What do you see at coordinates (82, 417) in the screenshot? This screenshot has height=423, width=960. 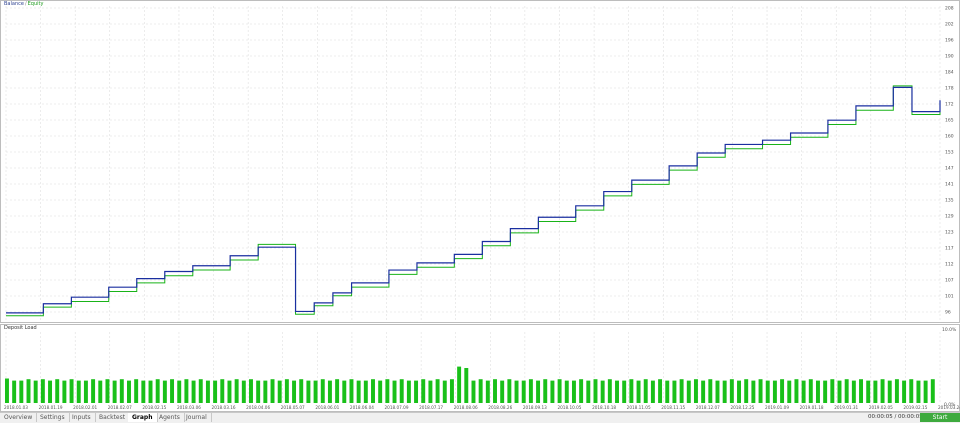 I see `tab-inputs: Inputs` at bounding box center [82, 417].